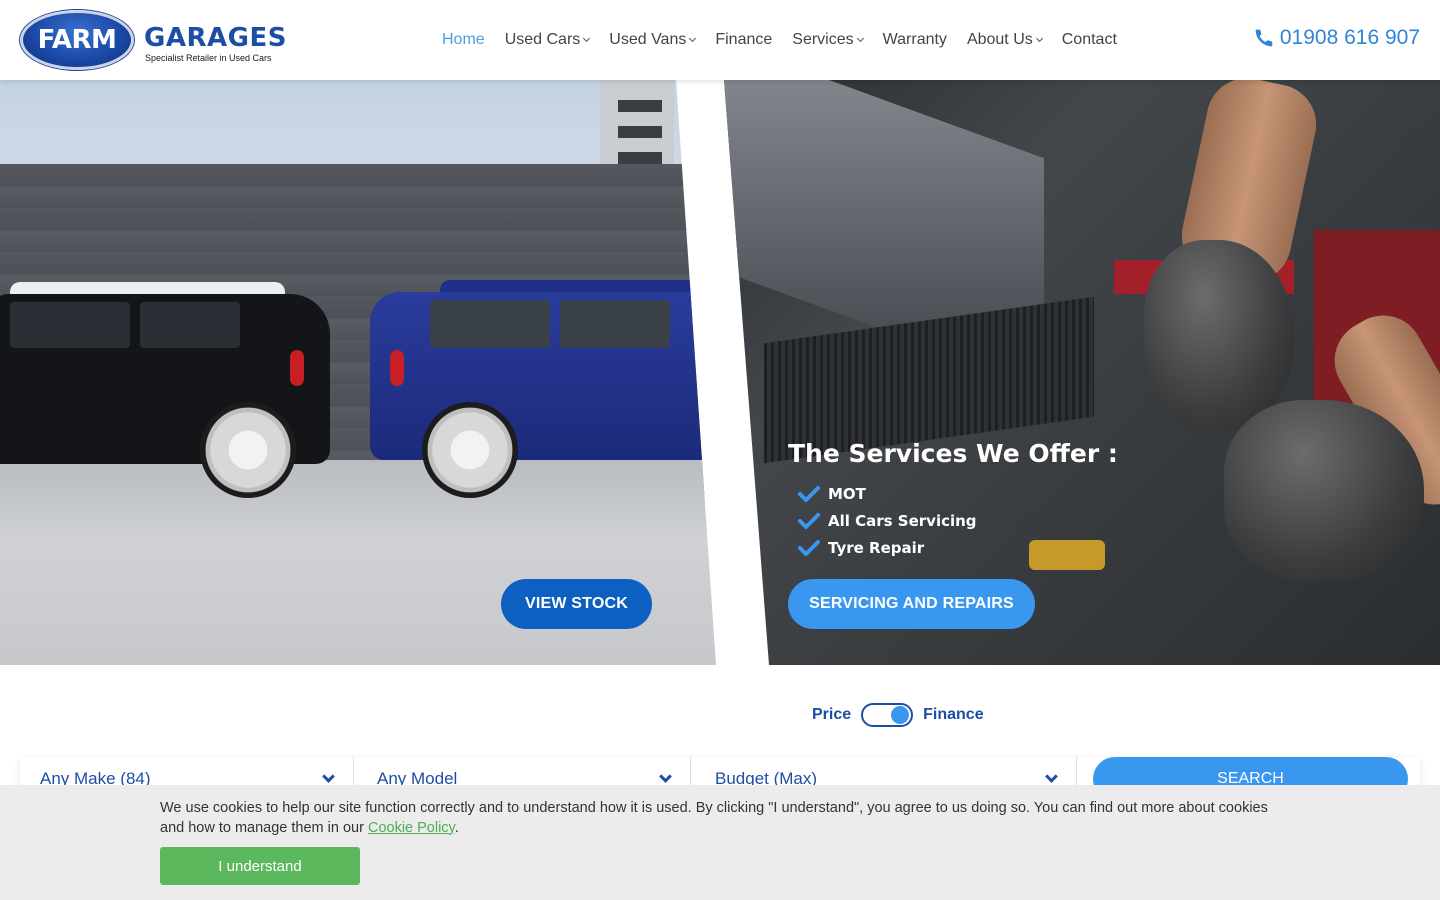 This screenshot has height=900, width=1440. I want to click on service-label: Tyre Repair, so click(876, 547).